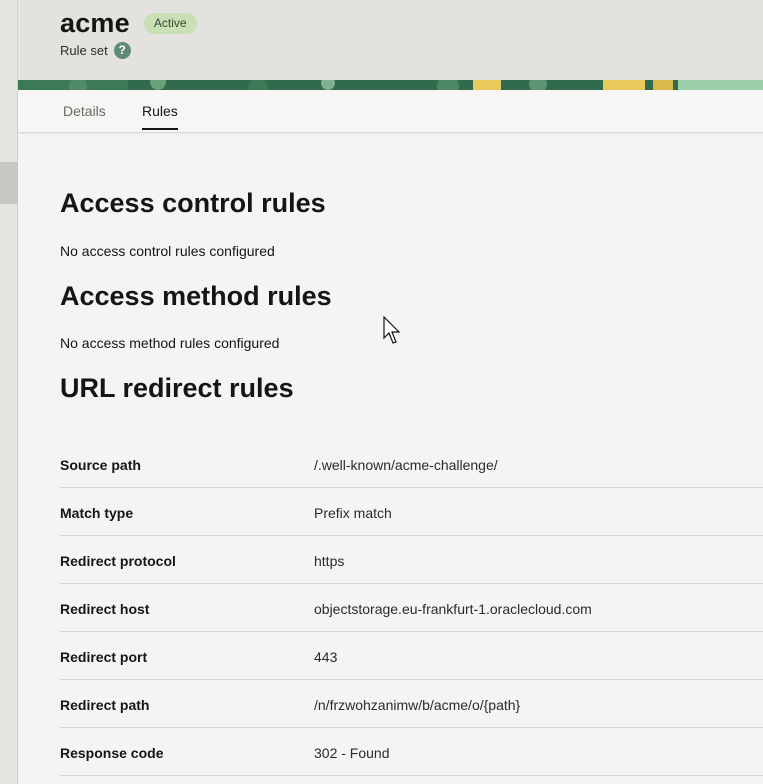  What do you see at coordinates (393, 333) in the screenshot?
I see `mouse-pointer-icon` at bounding box center [393, 333].